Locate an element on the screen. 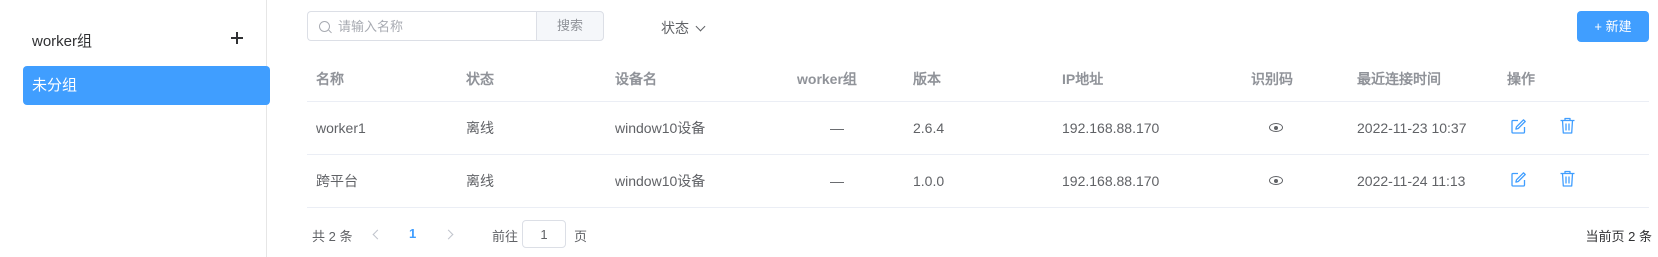 This screenshot has height=257, width=1658. search-button: 搜索 is located at coordinates (570, 26).